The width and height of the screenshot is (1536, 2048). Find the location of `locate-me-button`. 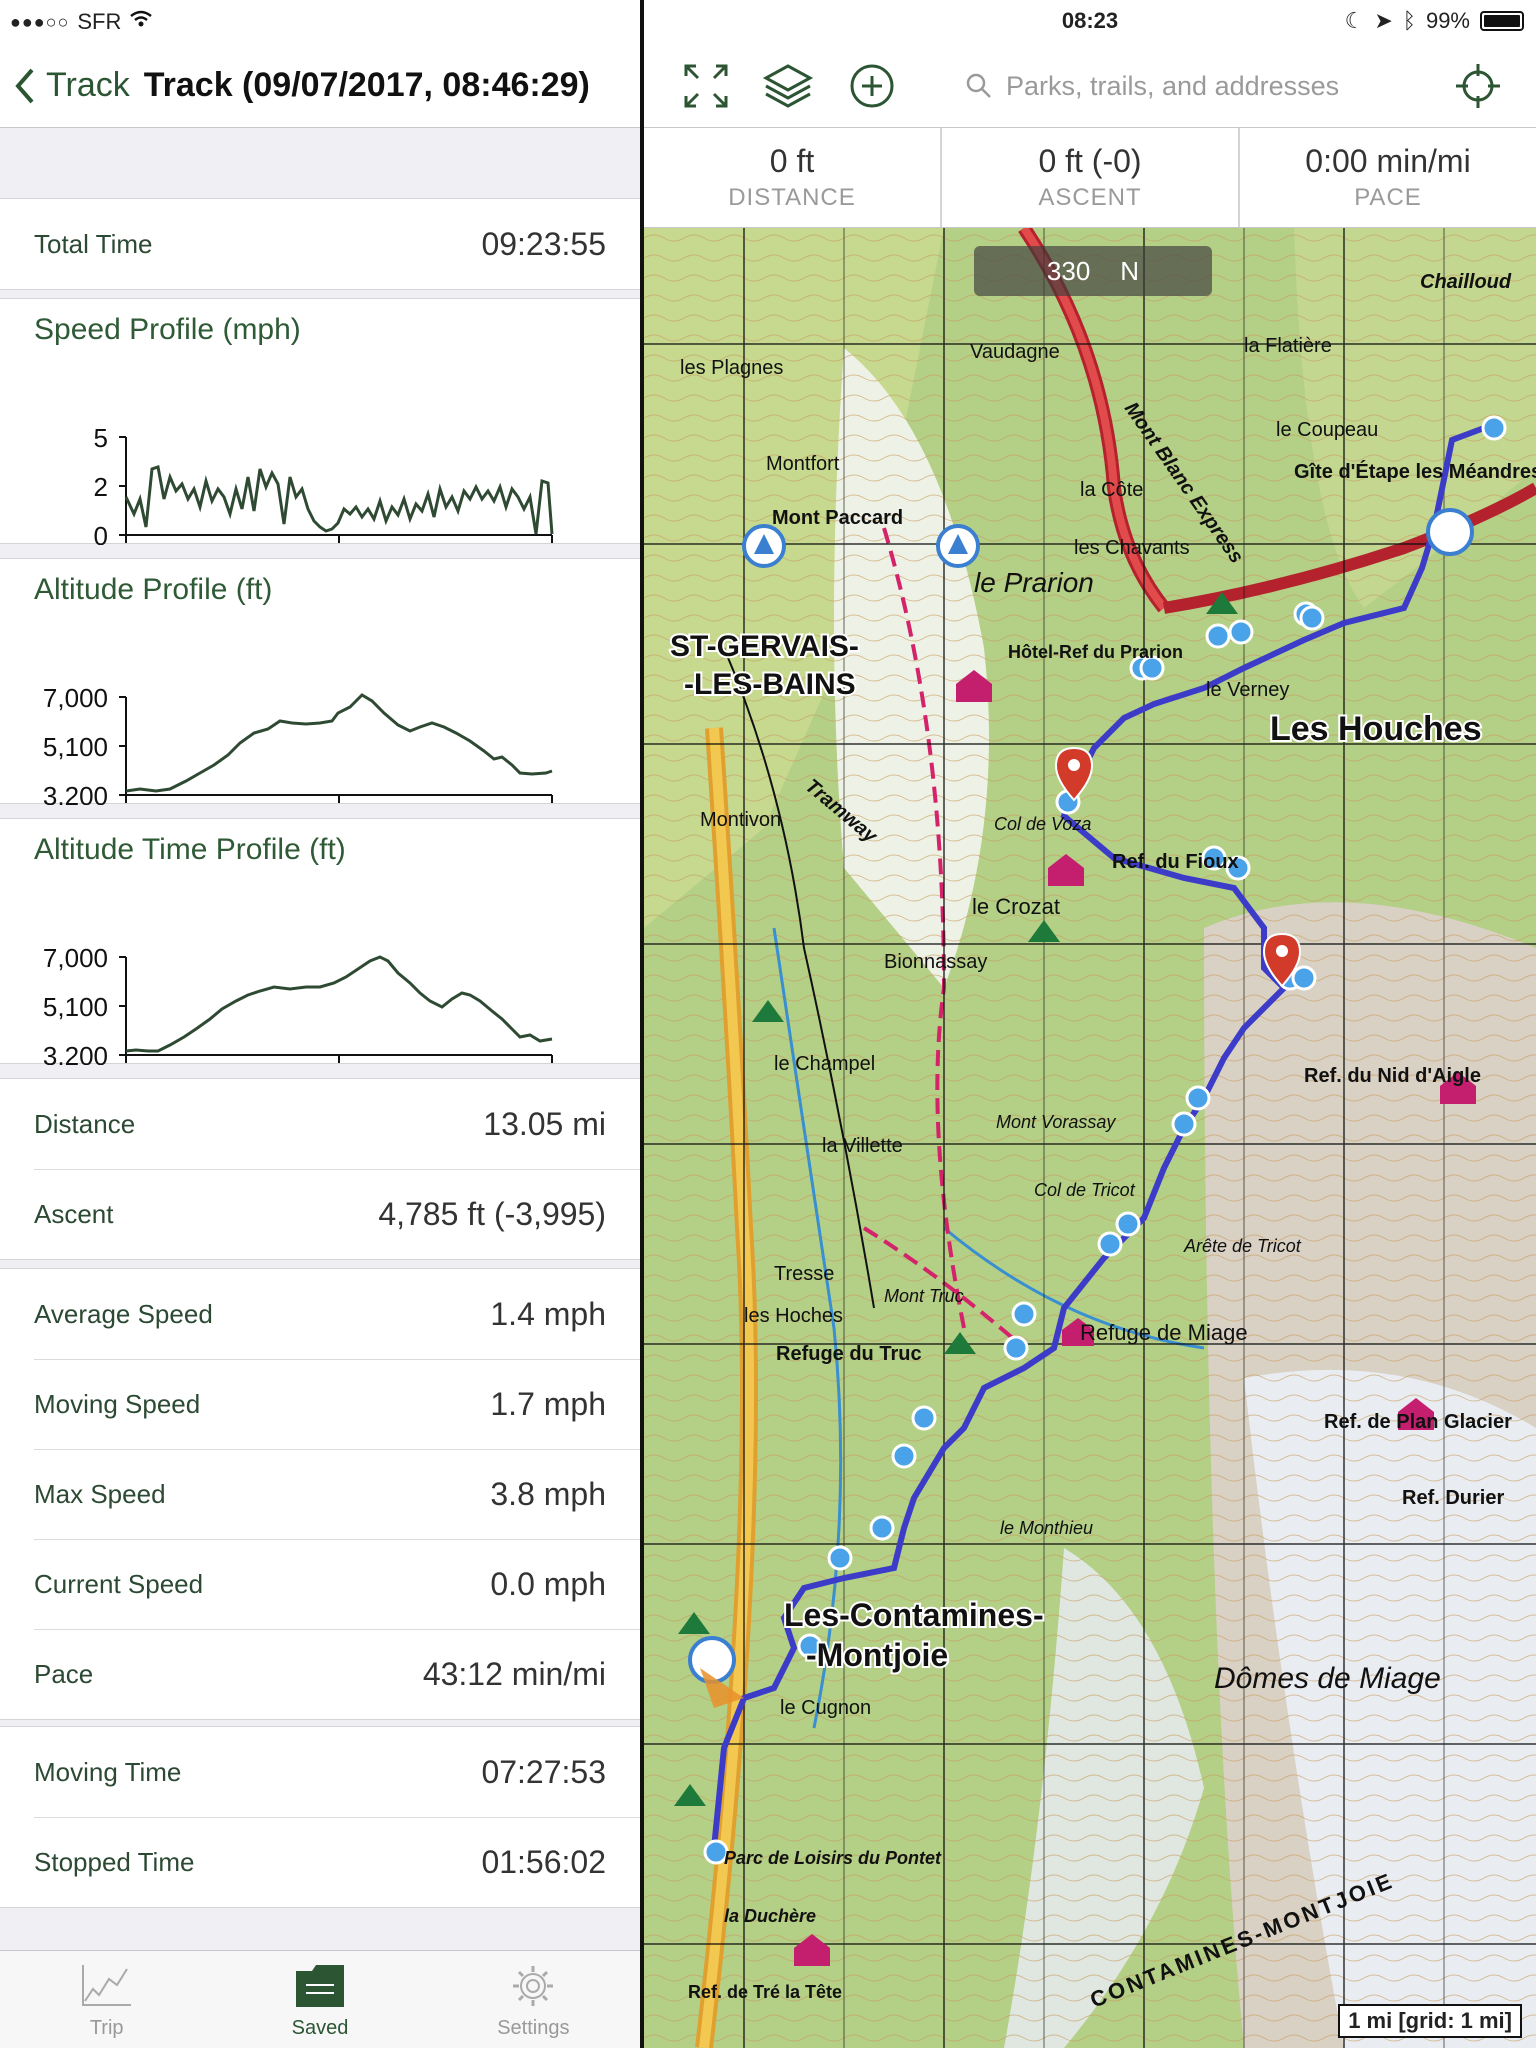

locate-me-button is located at coordinates (1478, 86).